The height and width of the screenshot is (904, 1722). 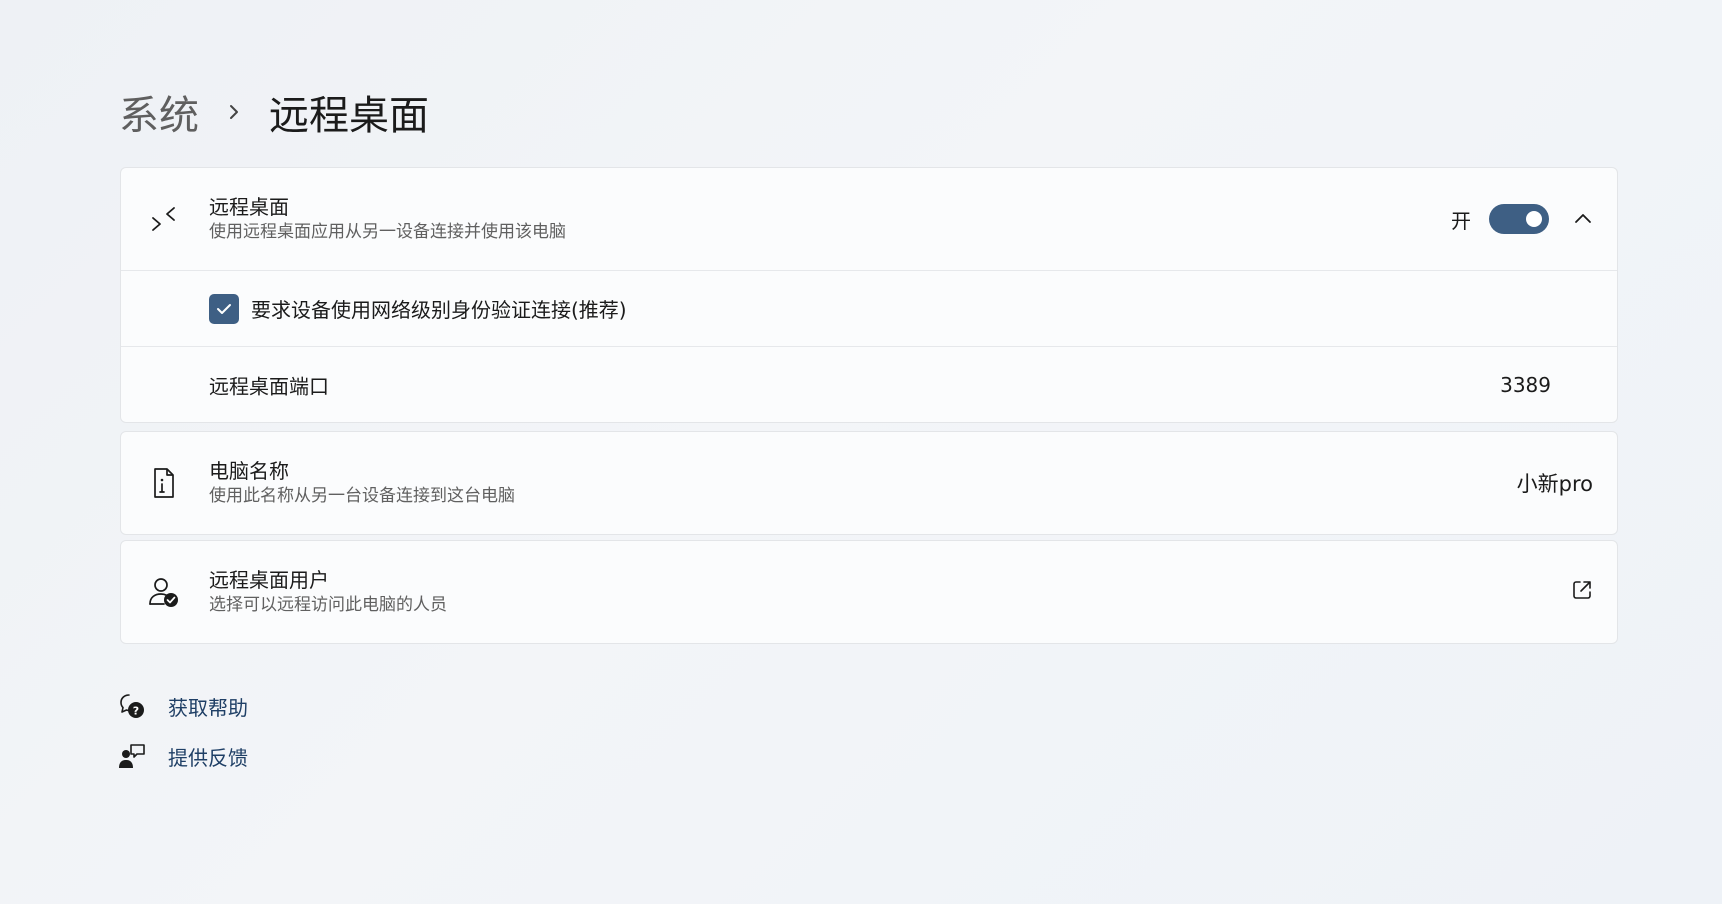 I want to click on help-links: ? 获取帮助 提供反馈, so click(x=183, y=738).